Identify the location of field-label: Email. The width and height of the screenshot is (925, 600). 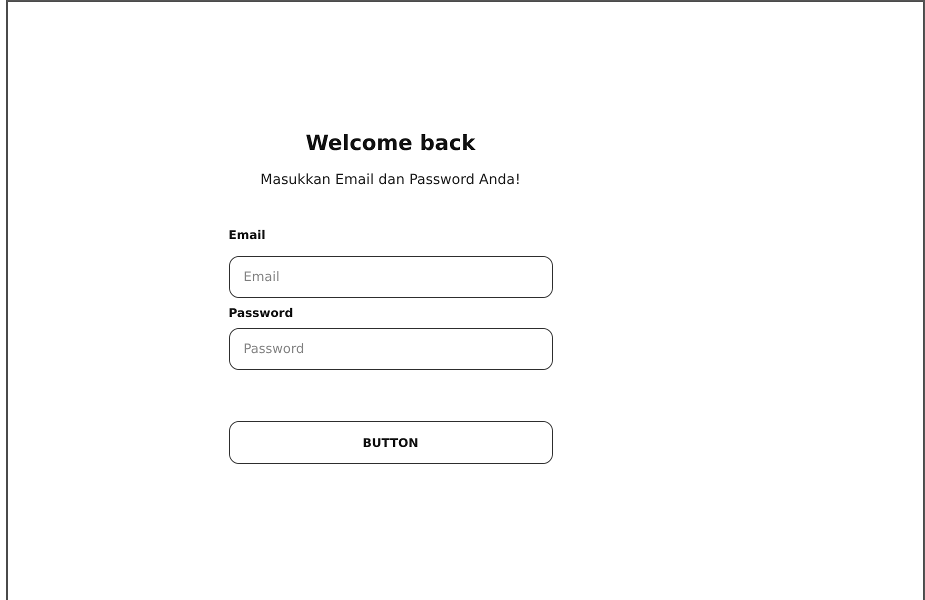
(247, 235).